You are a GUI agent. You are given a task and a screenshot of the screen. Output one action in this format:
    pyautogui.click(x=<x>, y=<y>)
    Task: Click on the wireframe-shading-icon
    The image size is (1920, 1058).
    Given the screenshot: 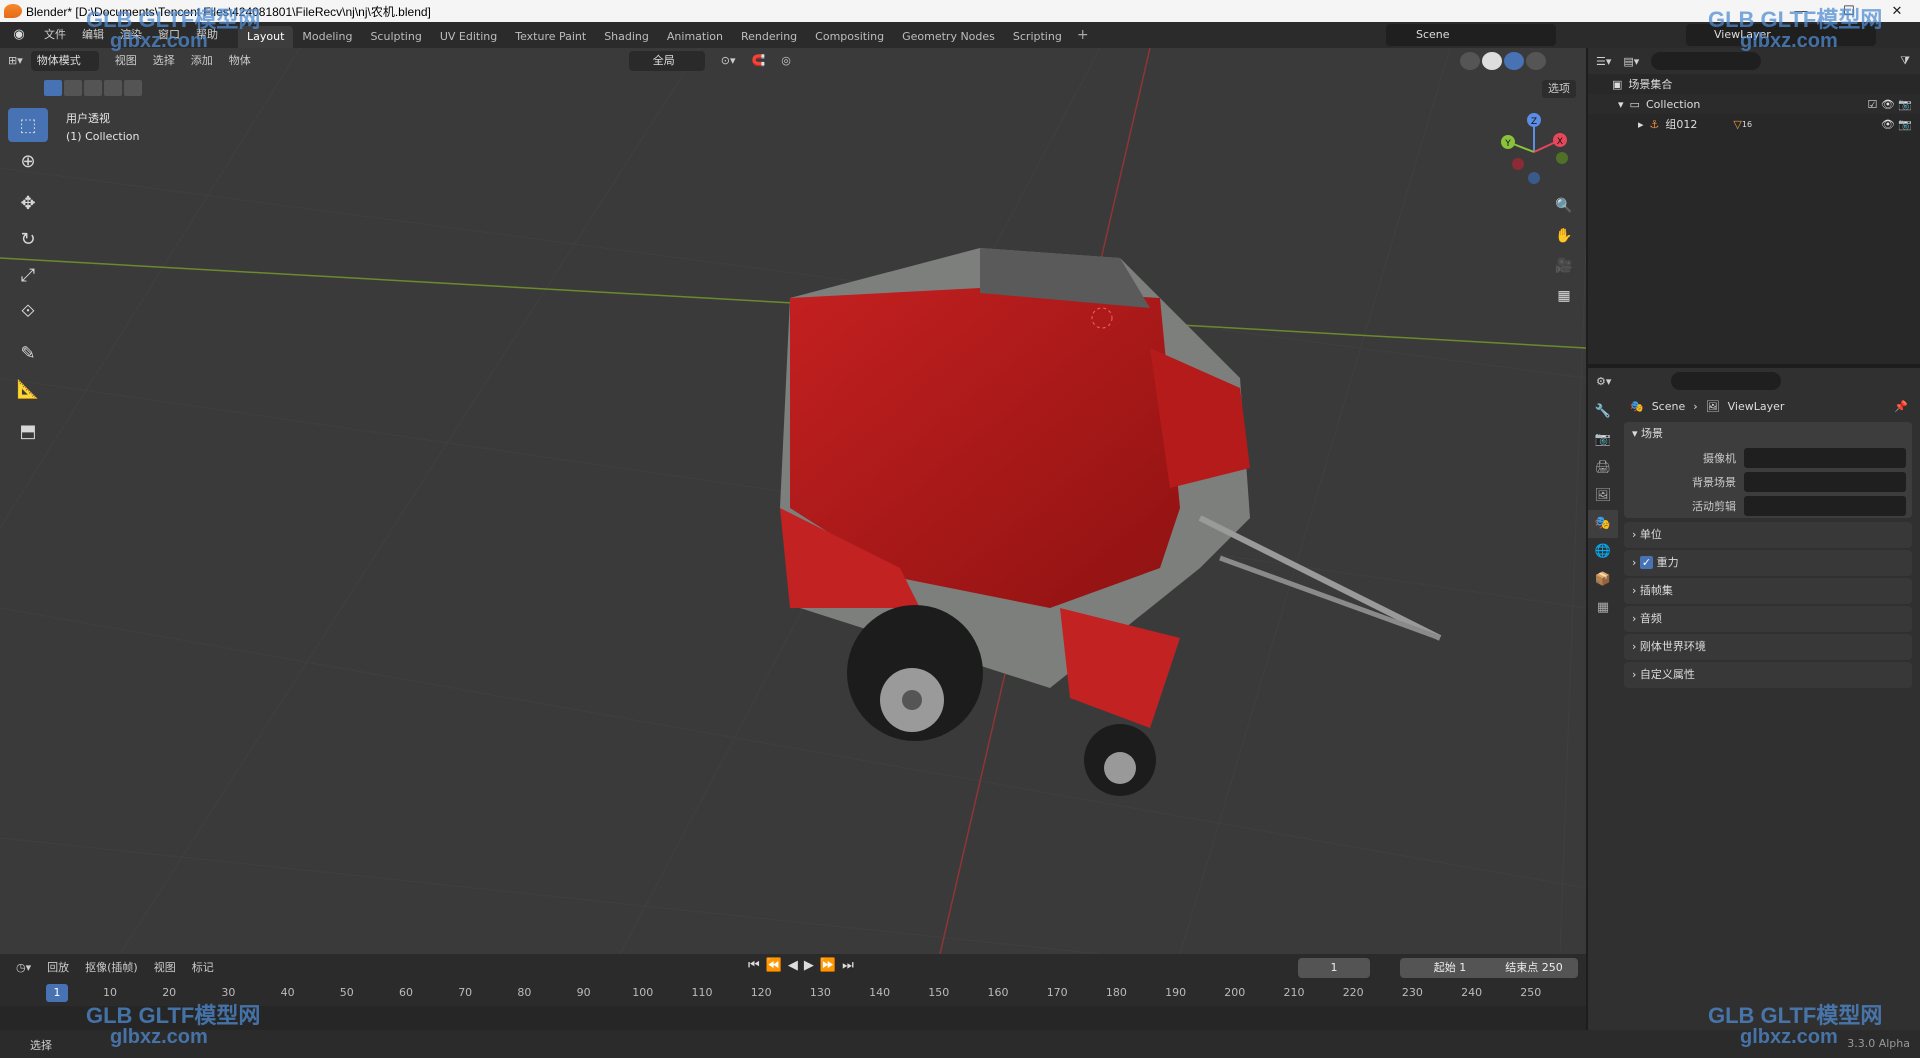 What is the action you would take?
    pyautogui.click(x=1470, y=61)
    